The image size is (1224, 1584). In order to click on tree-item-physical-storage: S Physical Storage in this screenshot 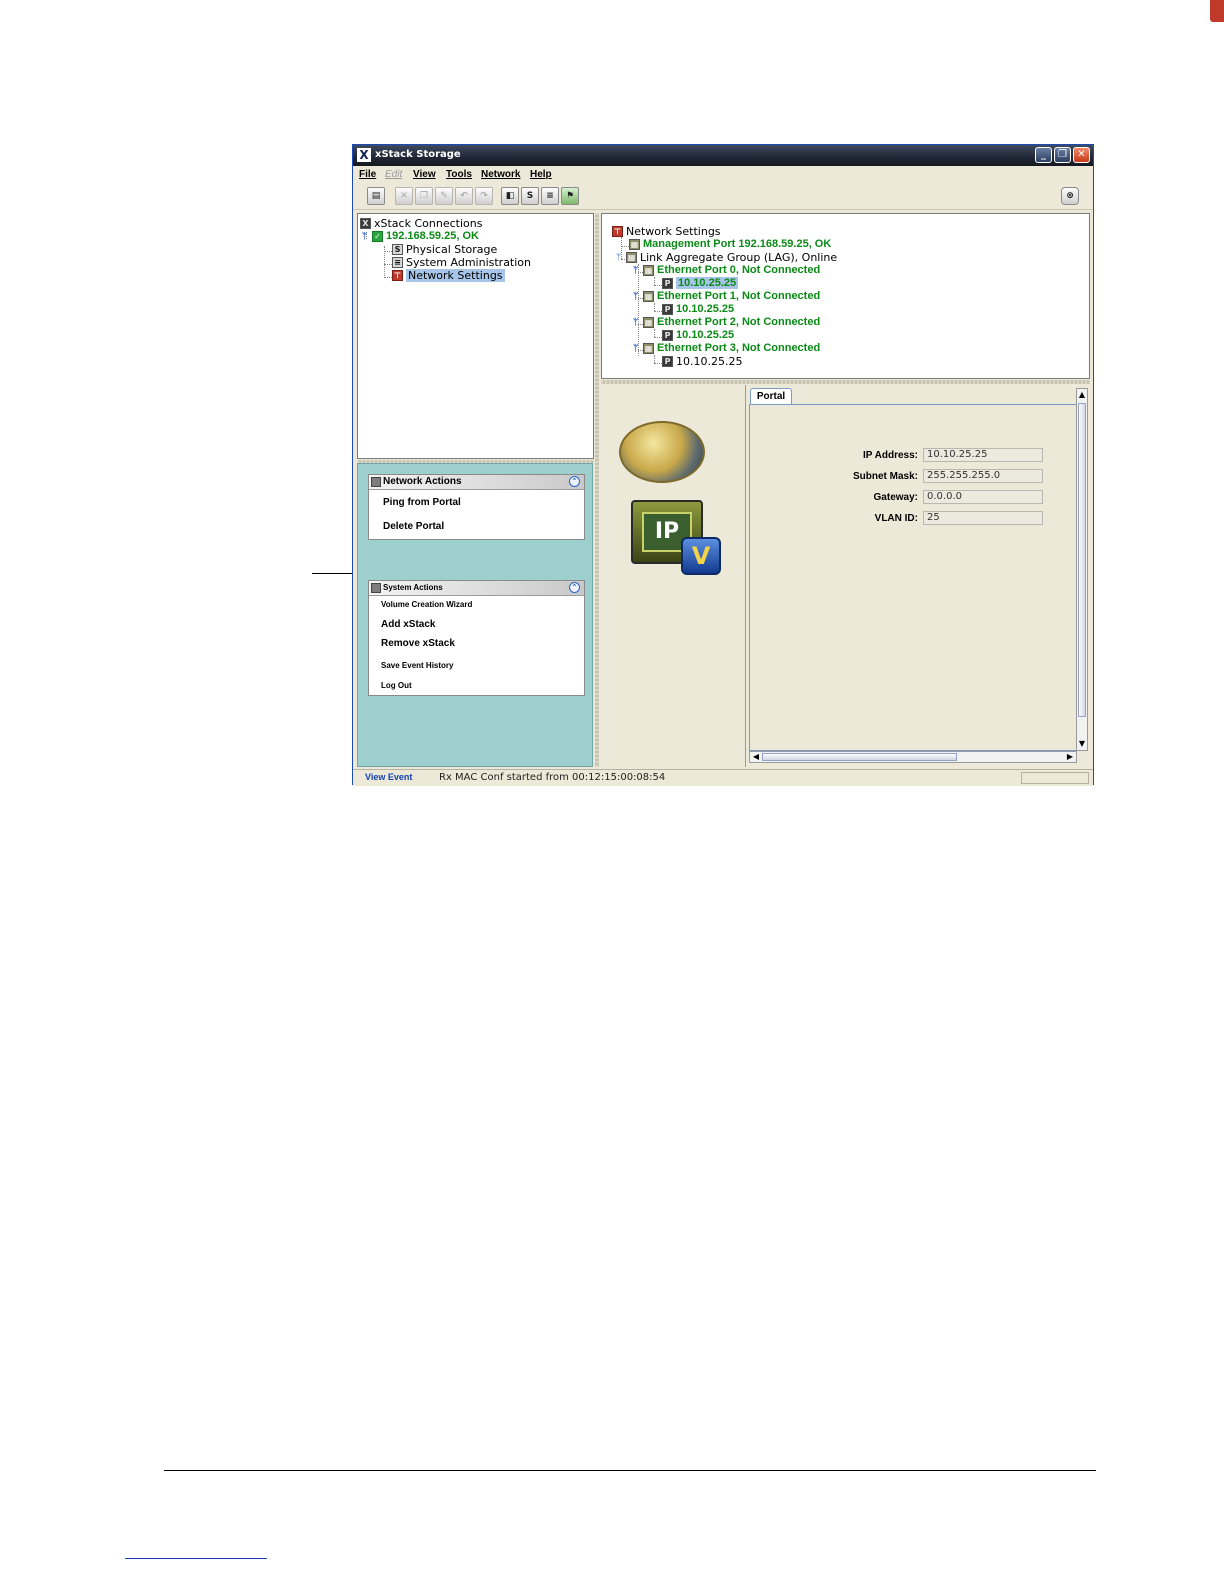, I will do `click(444, 249)`.